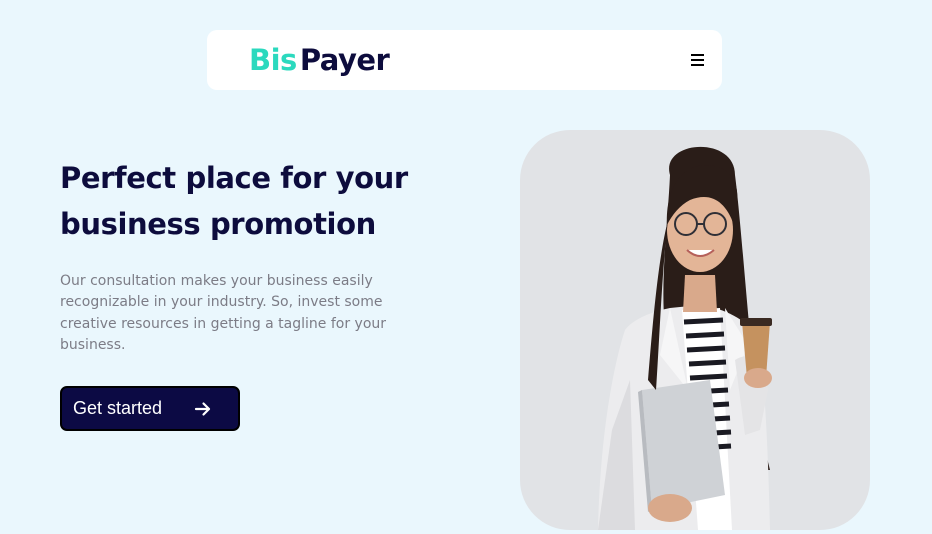 Image resolution: width=932 pixels, height=534 pixels. Describe the element at coordinates (697, 55) in the screenshot. I see `menu-bar-top` at that location.